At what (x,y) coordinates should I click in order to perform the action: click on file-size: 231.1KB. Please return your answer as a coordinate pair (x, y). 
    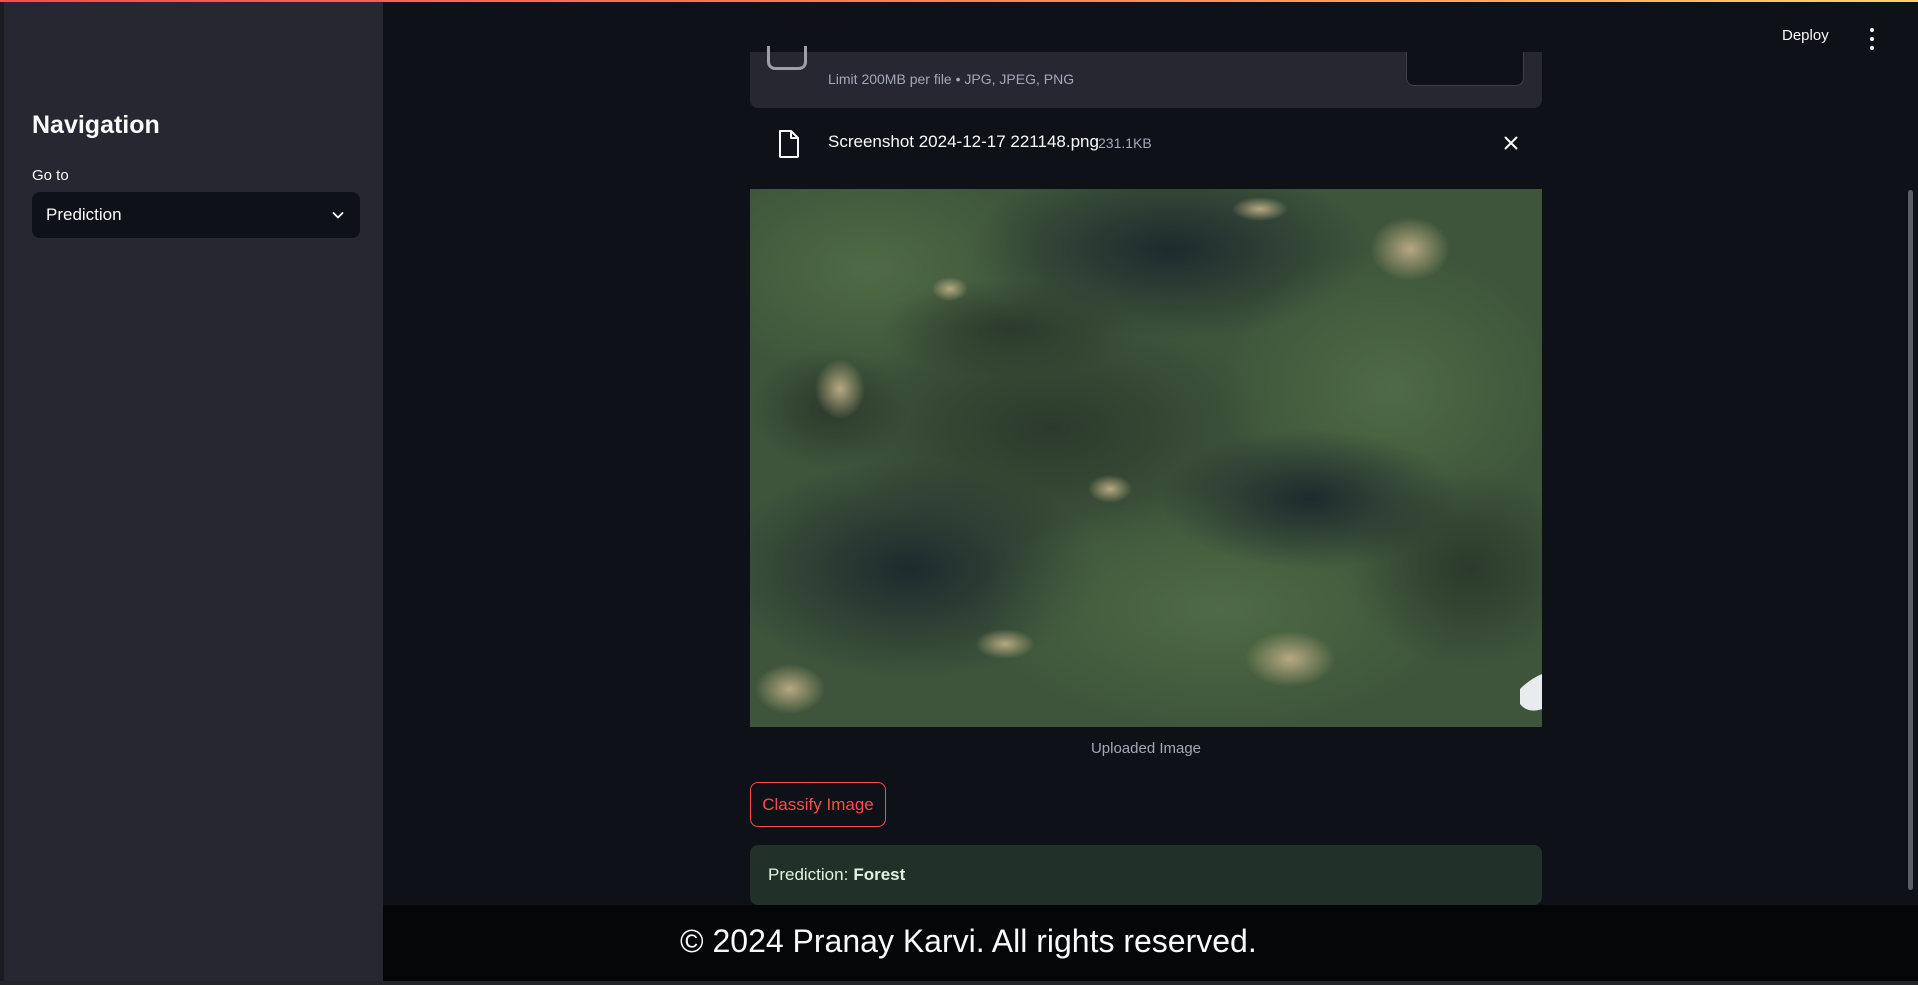
    Looking at the image, I should click on (1125, 143).